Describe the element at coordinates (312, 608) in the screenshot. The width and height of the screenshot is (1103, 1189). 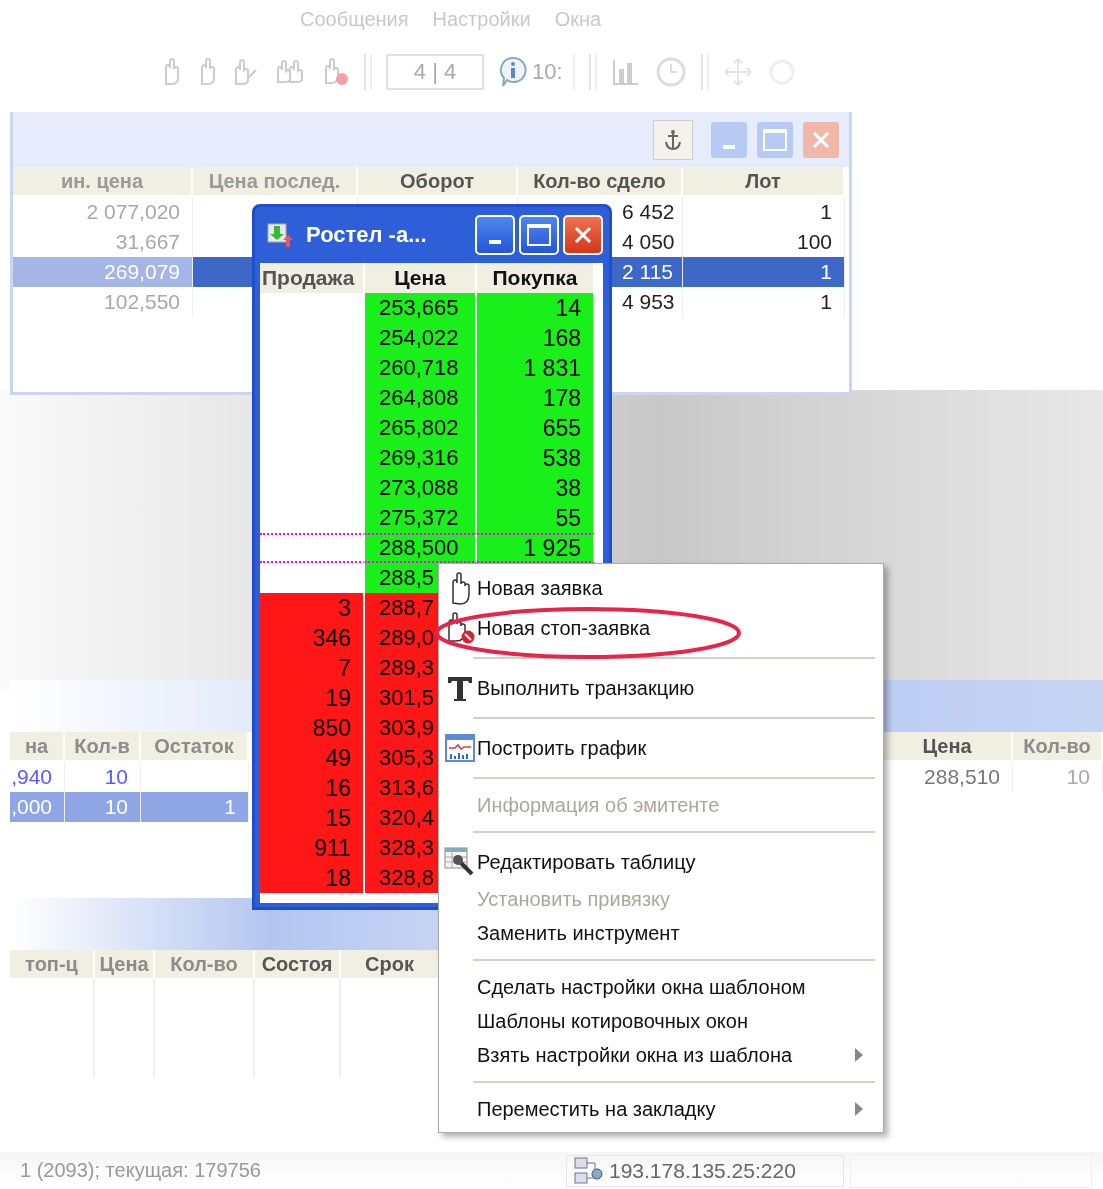
I see `table-cell: 3` at that location.